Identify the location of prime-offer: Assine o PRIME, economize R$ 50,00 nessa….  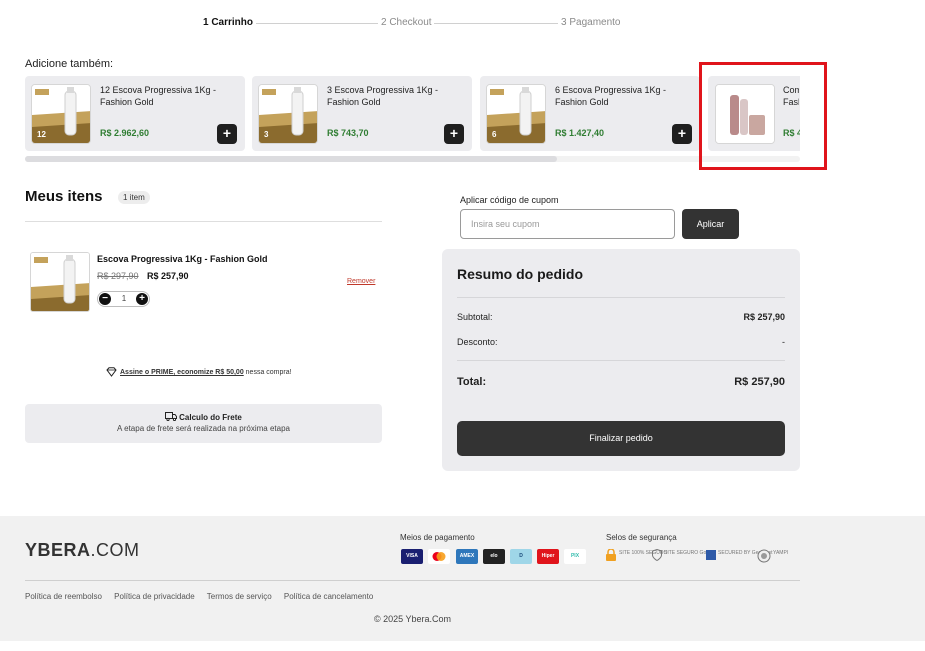
(199, 372).